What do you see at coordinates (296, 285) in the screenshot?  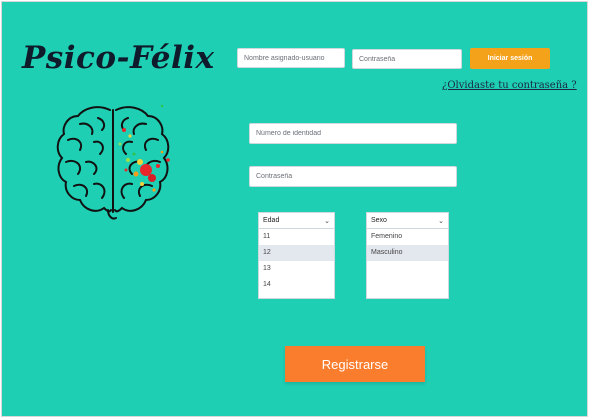 I see `age-option: 14` at bounding box center [296, 285].